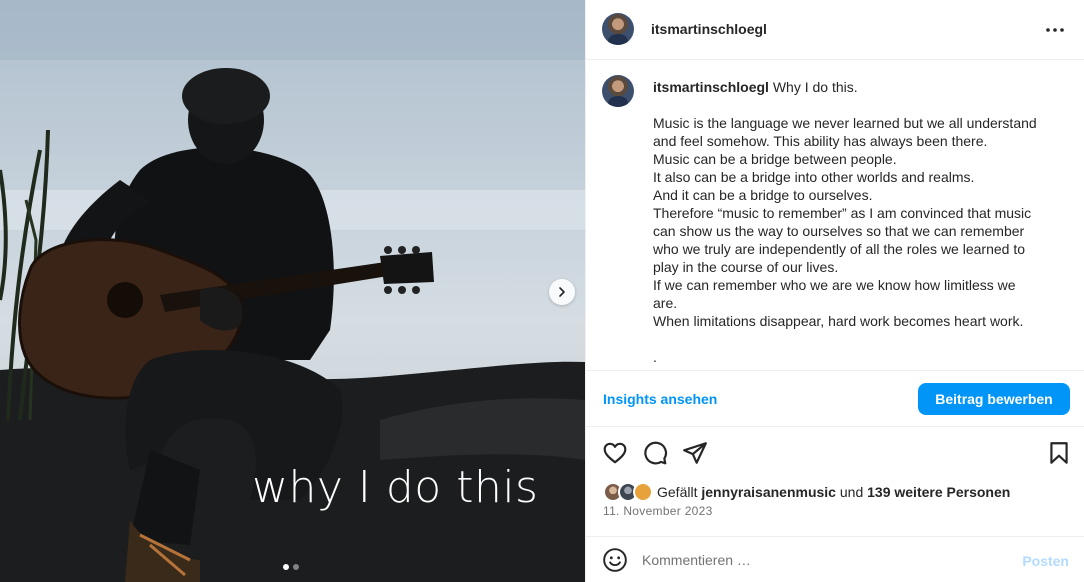  What do you see at coordinates (835, 398) in the screenshot?
I see `owner-action-bar: Insights ansehen Beitrag bewerben` at bounding box center [835, 398].